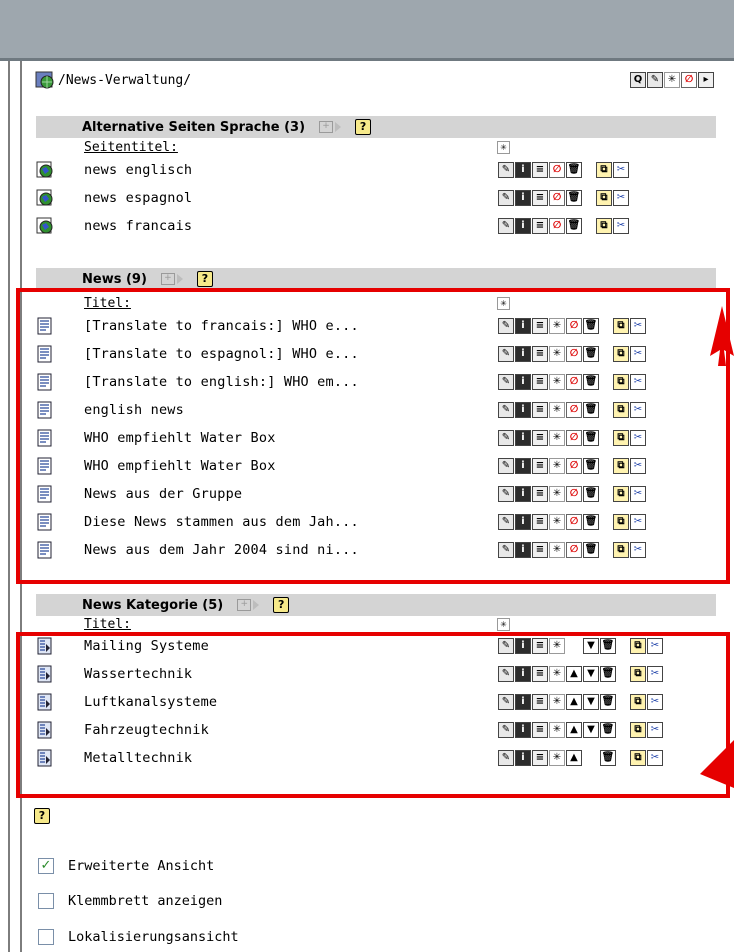 This screenshot has height=952, width=734. What do you see at coordinates (138, 226) in the screenshot?
I see `row-title: news francais` at bounding box center [138, 226].